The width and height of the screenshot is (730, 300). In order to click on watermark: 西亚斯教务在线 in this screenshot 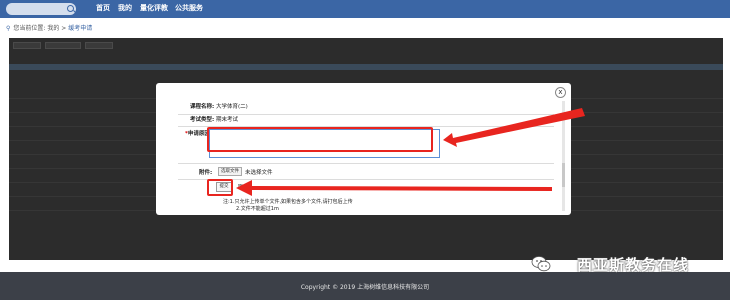, I will do `click(626, 264)`.